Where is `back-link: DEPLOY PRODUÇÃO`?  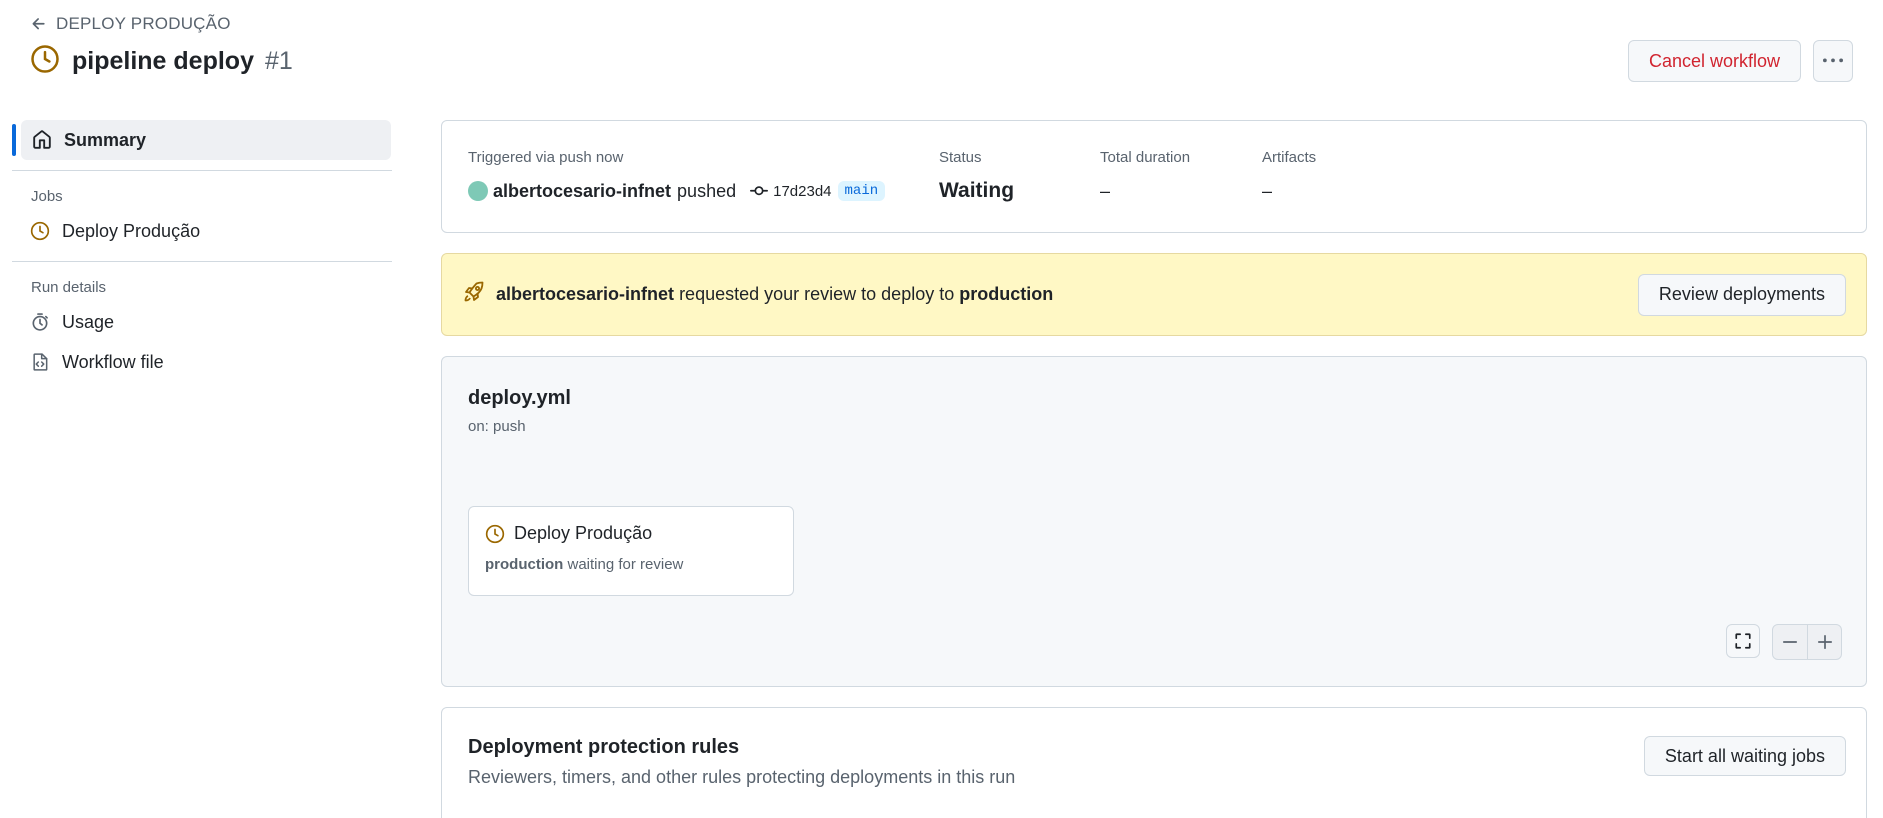 back-link: DEPLOY PRODUÇÃO is located at coordinates (941, 24).